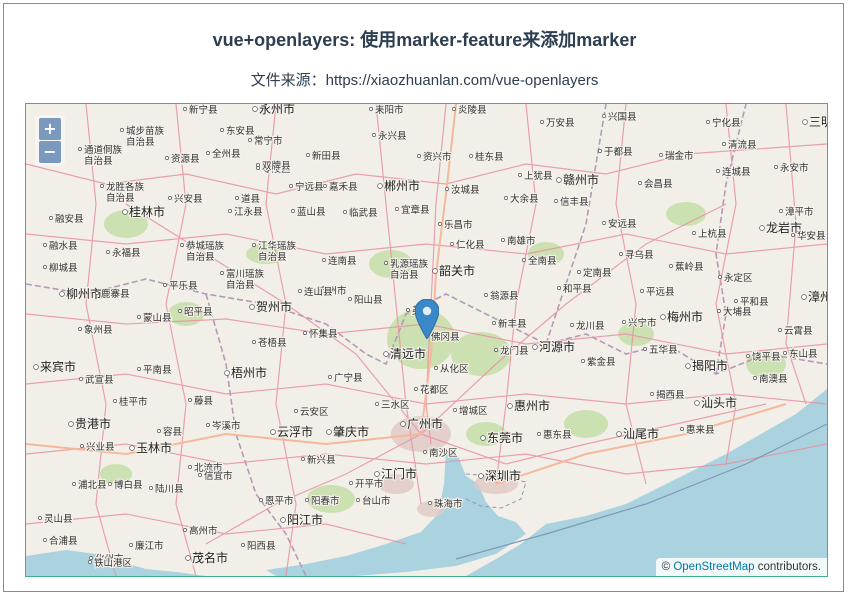 Image resolution: width=849 pixels, height=596 pixels. Describe the element at coordinates (321, 460) in the screenshot. I see `place-label: 新兴县` at that location.